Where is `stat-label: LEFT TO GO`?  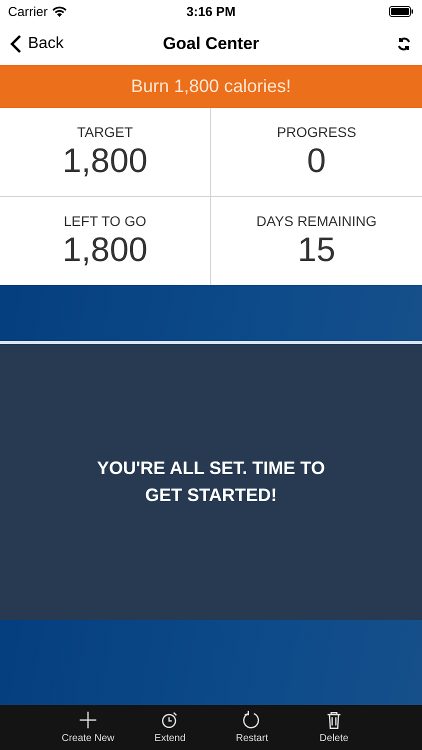 stat-label: LEFT TO GO is located at coordinates (105, 220).